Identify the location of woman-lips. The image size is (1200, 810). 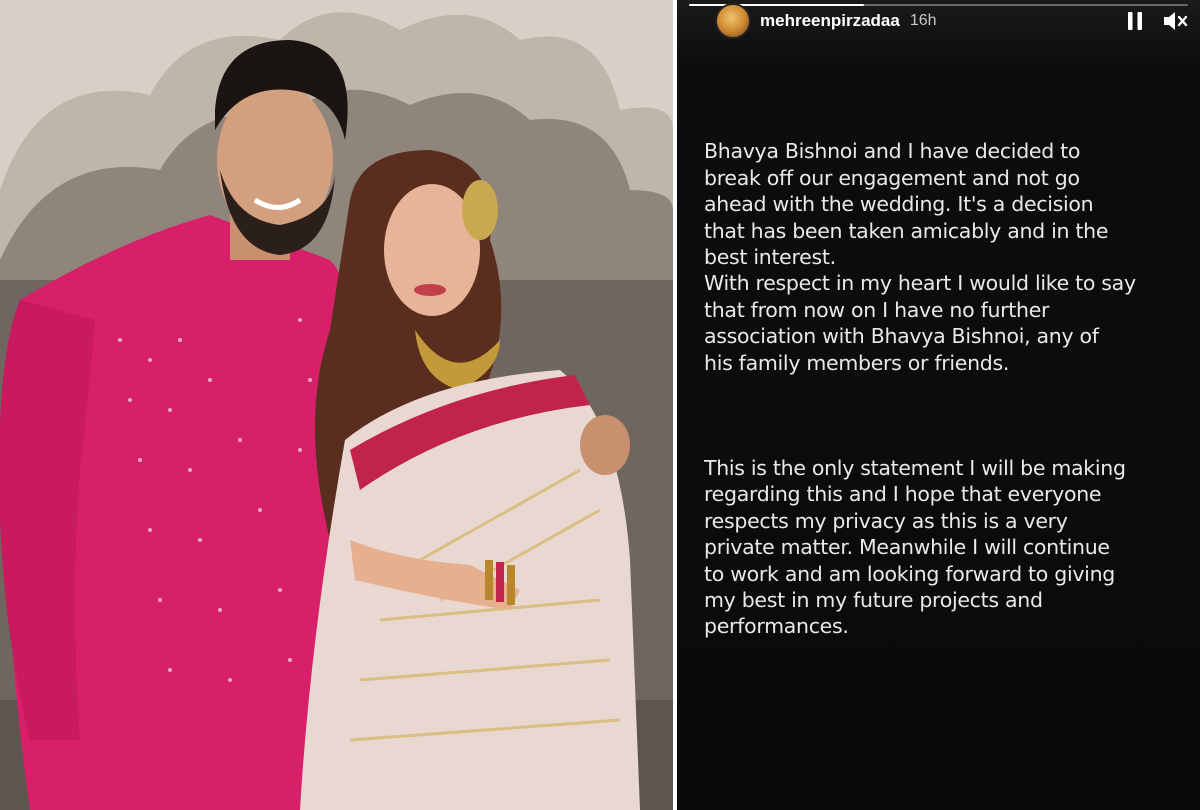
(430, 290).